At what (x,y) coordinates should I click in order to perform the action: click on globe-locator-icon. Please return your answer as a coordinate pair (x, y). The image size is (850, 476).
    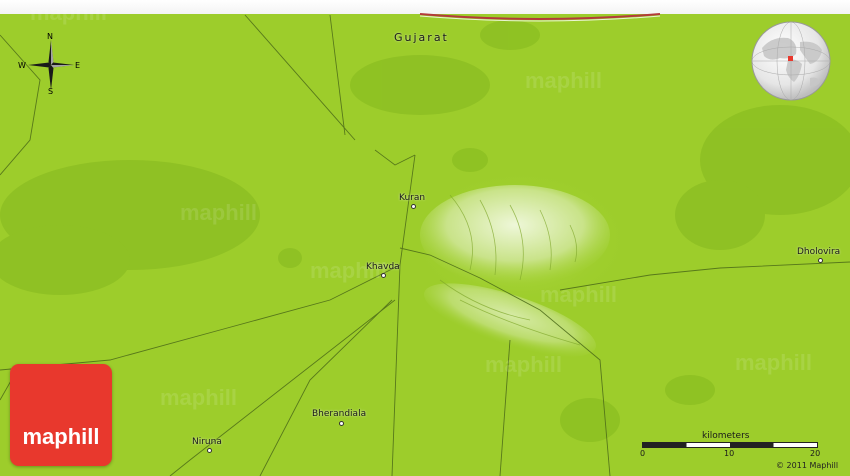
    Looking at the image, I should click on (791, 61).